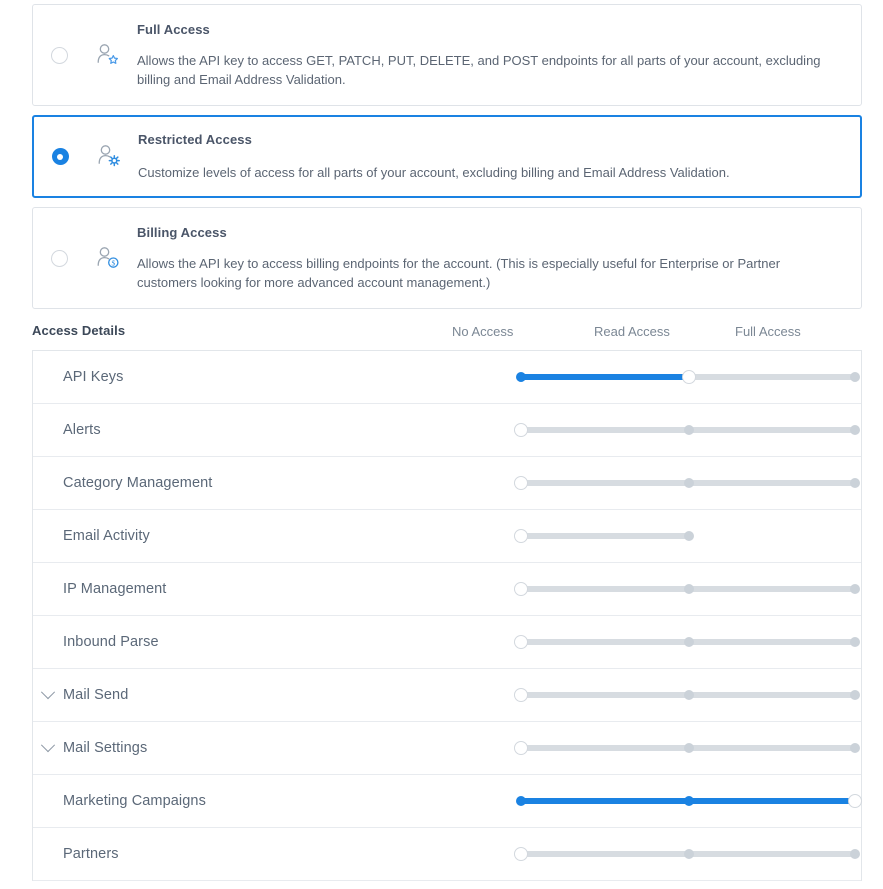  I want to click on permission-row: IP Management, so click(447, 589).